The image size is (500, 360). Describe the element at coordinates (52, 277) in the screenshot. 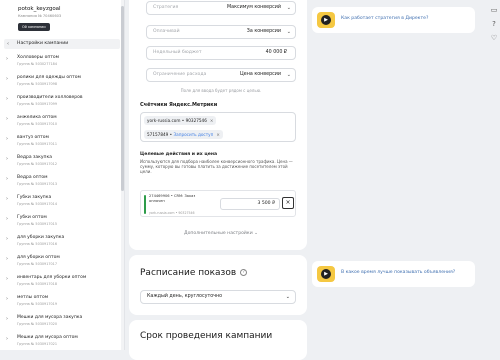

I see `sidebar-item-label: инвентарь для уборки оптом` at that location.